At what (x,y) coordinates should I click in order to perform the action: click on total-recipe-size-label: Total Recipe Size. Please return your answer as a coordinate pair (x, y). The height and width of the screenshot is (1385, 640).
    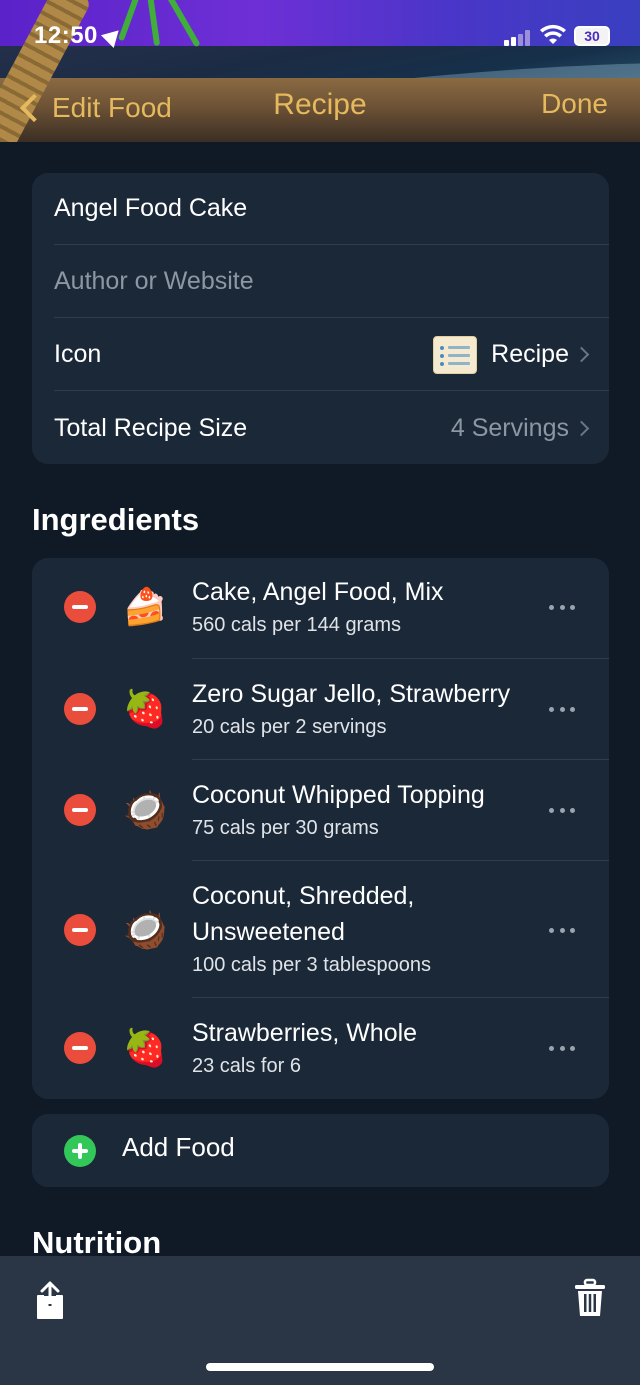
    Looking at the image, I should click on (151, 427).